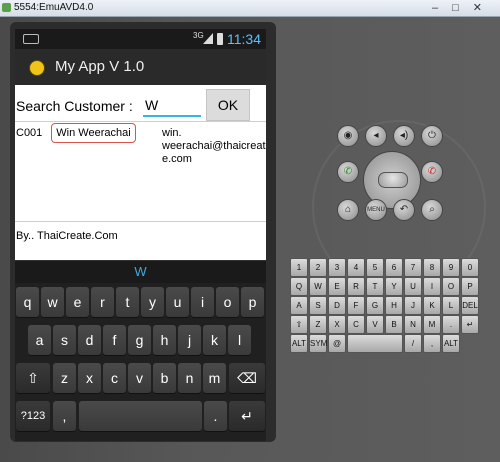 This screenshot has height=462, width=500. I want to click on key-n: n, so click(189, 378).